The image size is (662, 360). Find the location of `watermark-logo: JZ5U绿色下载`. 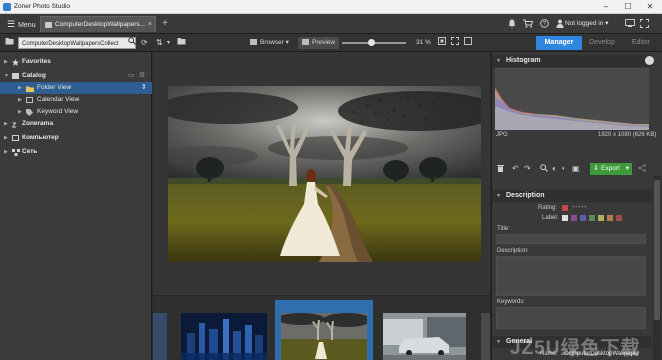

watermark-logo: JZ5U绿色下载 is located at coordinates (575, 348).